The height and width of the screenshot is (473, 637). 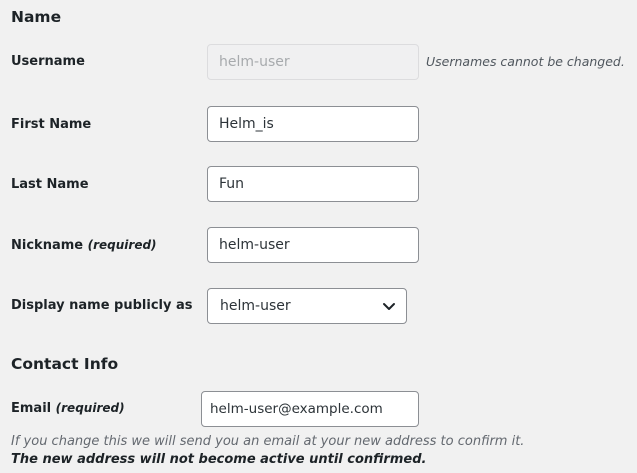 I want to click on nickname-field, so click(x=313, y=245).